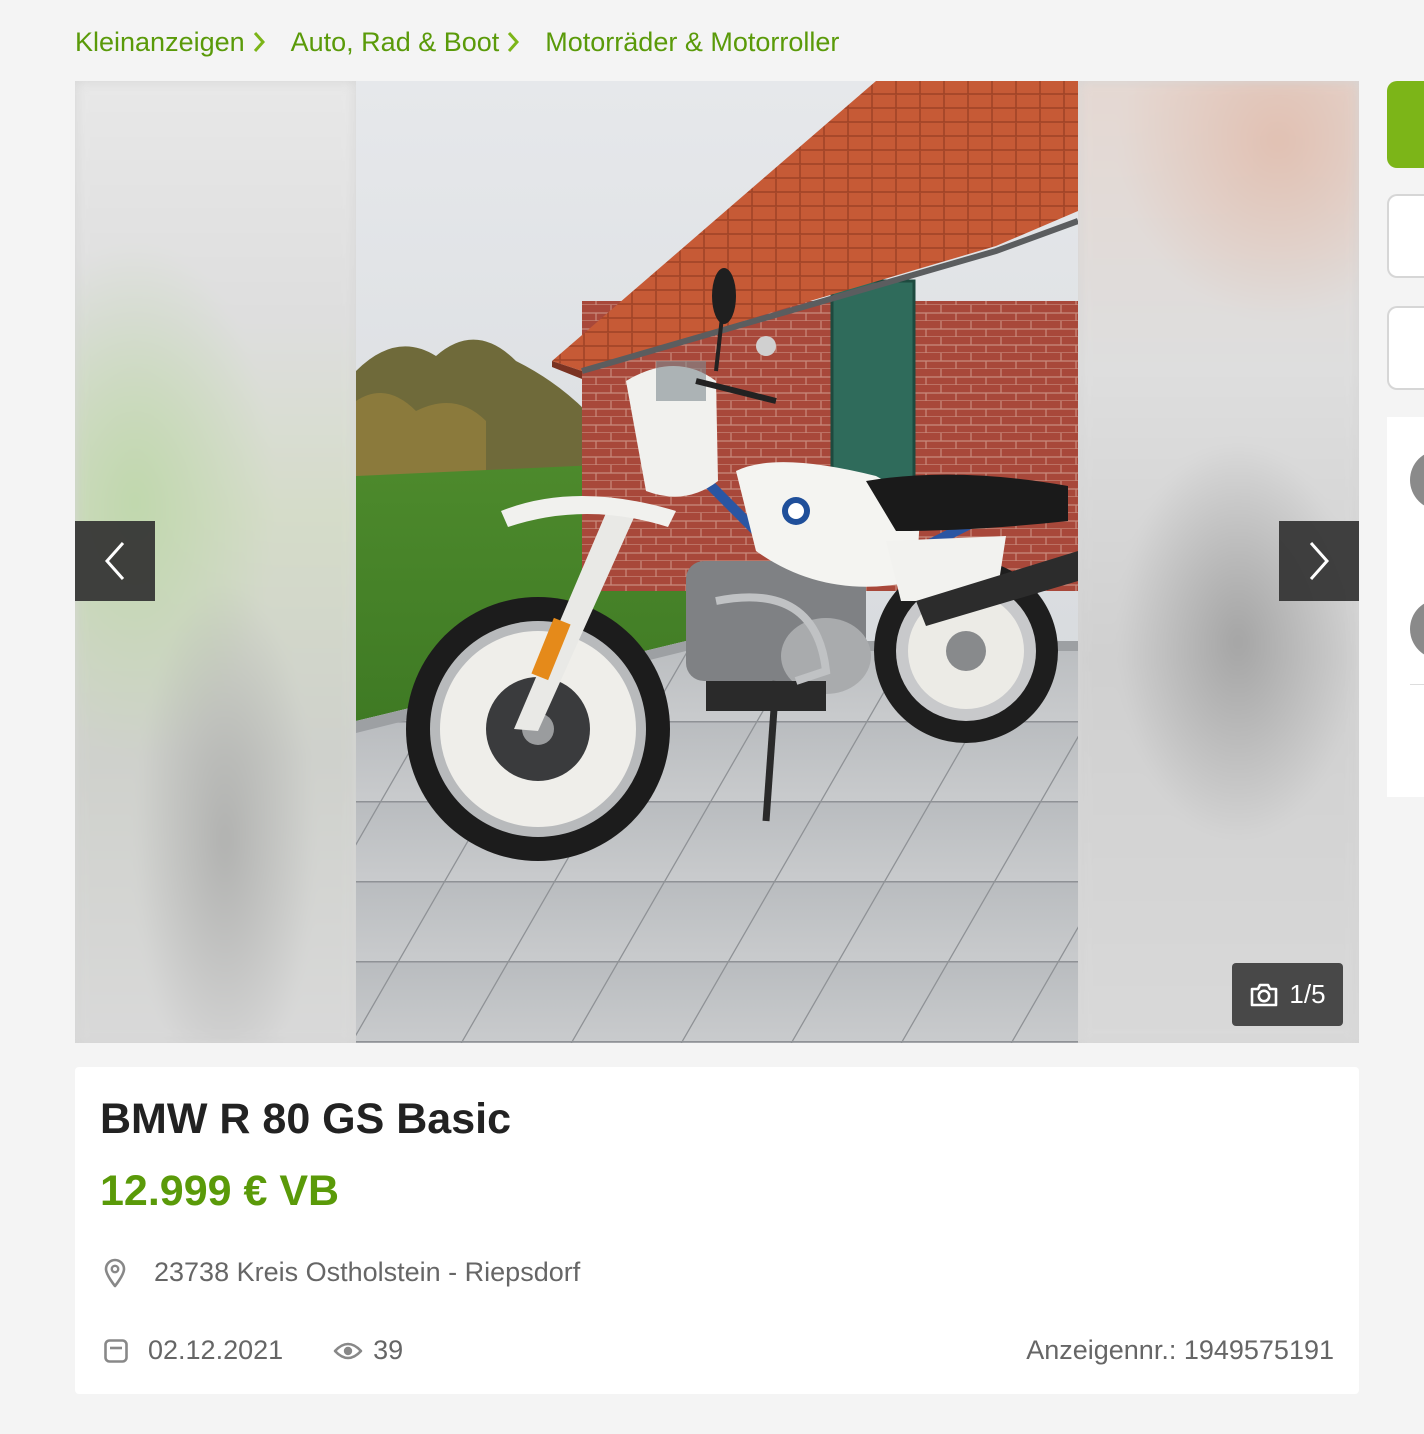 This screenshot has height=1434, width=1424. Describe the element at coordinates (220, 1191) in the screenshot. I see `listing-price: 12.999 € VB` at that location.